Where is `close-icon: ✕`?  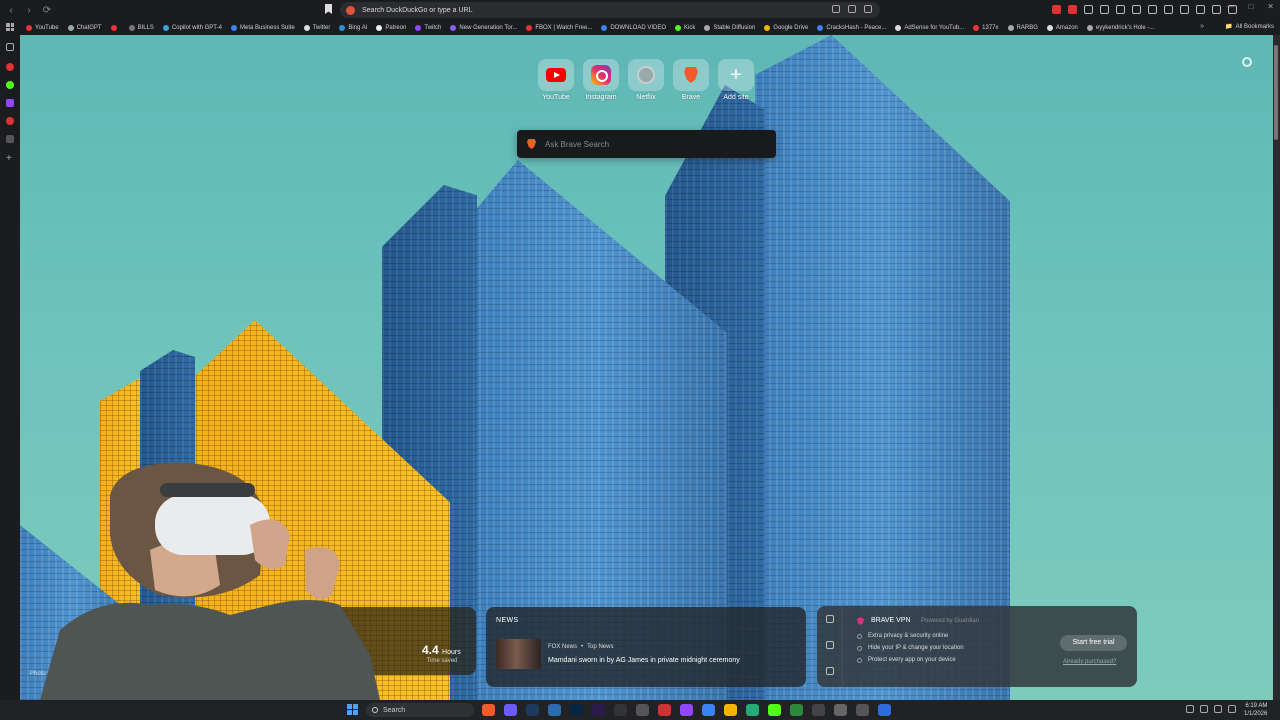 close-icon: ✕ is located at coordinates (1270, 6).